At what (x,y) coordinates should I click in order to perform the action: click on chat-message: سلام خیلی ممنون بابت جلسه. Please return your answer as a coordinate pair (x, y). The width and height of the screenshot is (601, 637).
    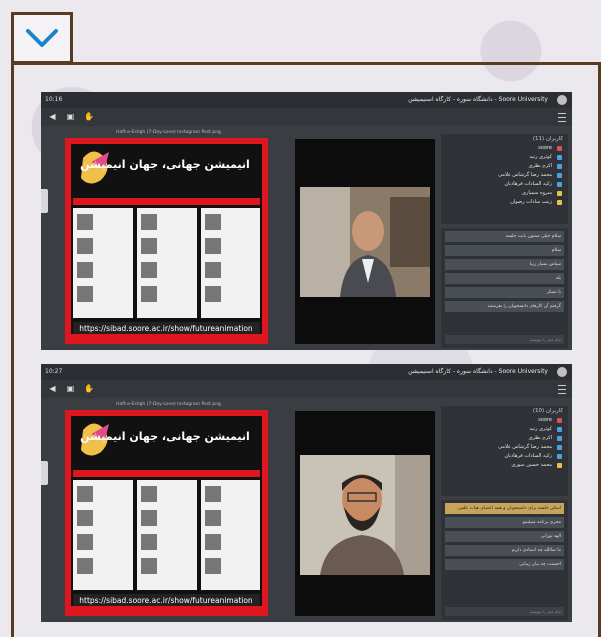
    Looking at the image, I should click on (504, 236).